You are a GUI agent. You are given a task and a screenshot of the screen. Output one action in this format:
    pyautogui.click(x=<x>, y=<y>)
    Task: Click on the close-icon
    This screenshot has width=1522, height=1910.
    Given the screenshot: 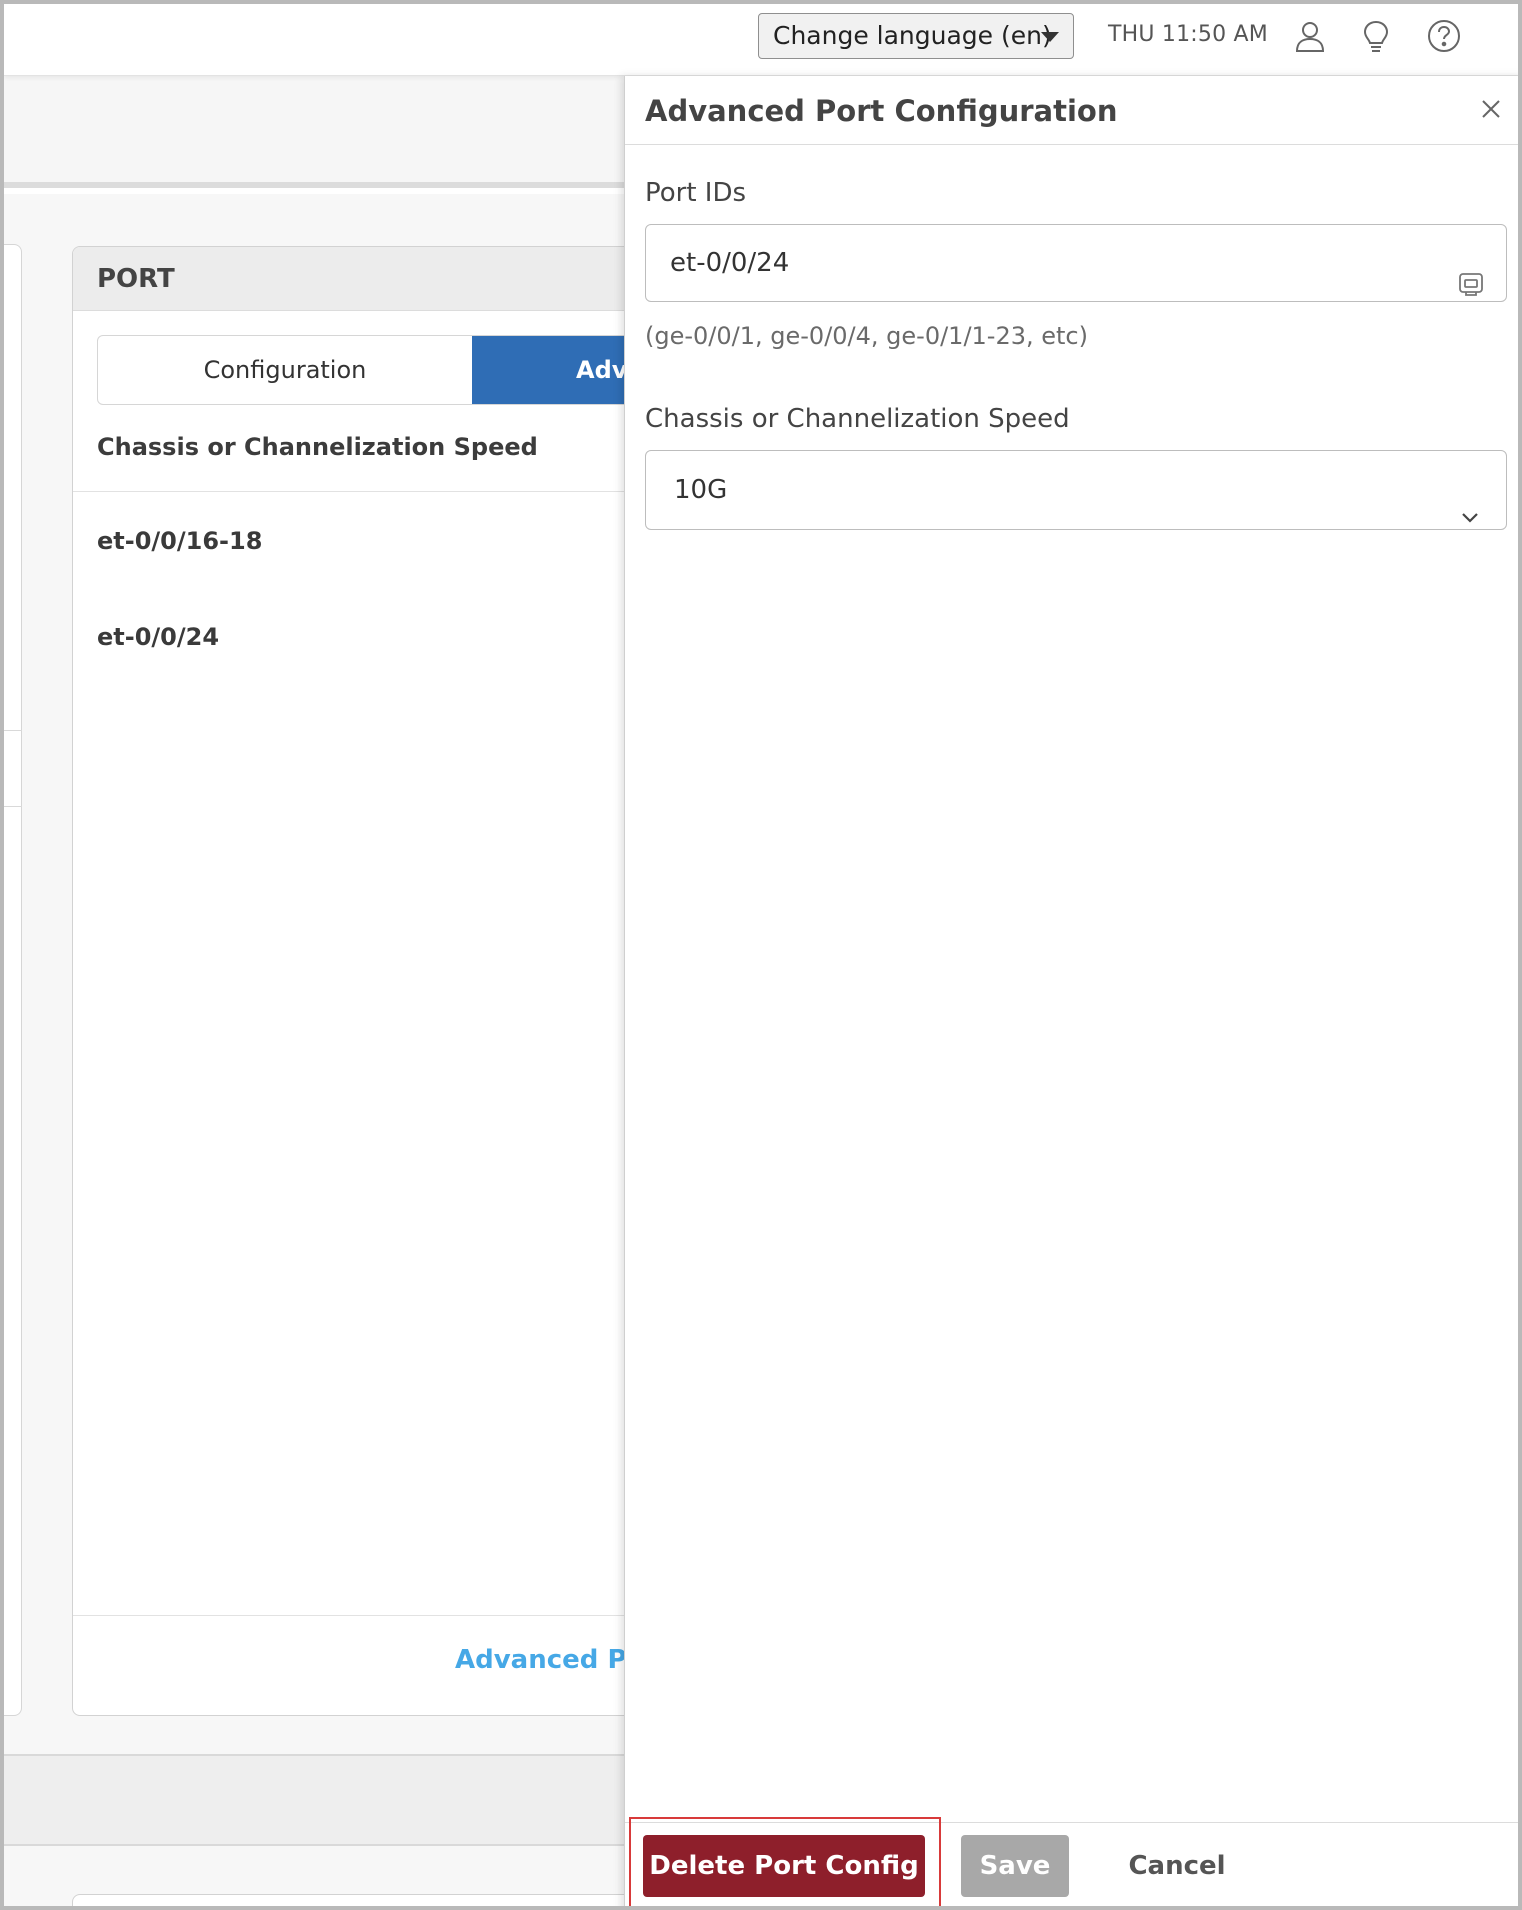 What is the action you would take?
    pyautogui.click(x=1491, y=109)
    